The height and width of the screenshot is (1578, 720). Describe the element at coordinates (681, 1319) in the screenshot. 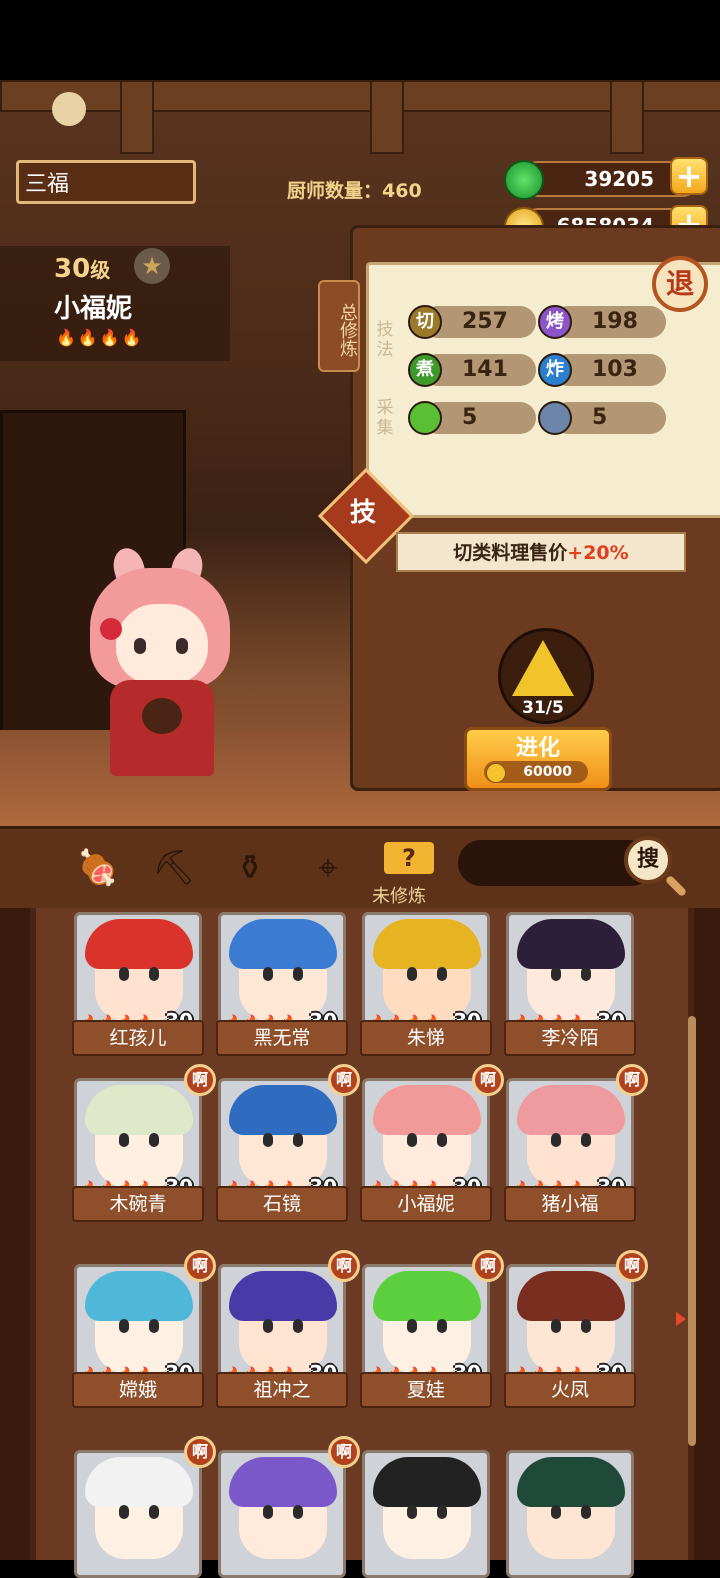

I see `scroll-marker` at that location.